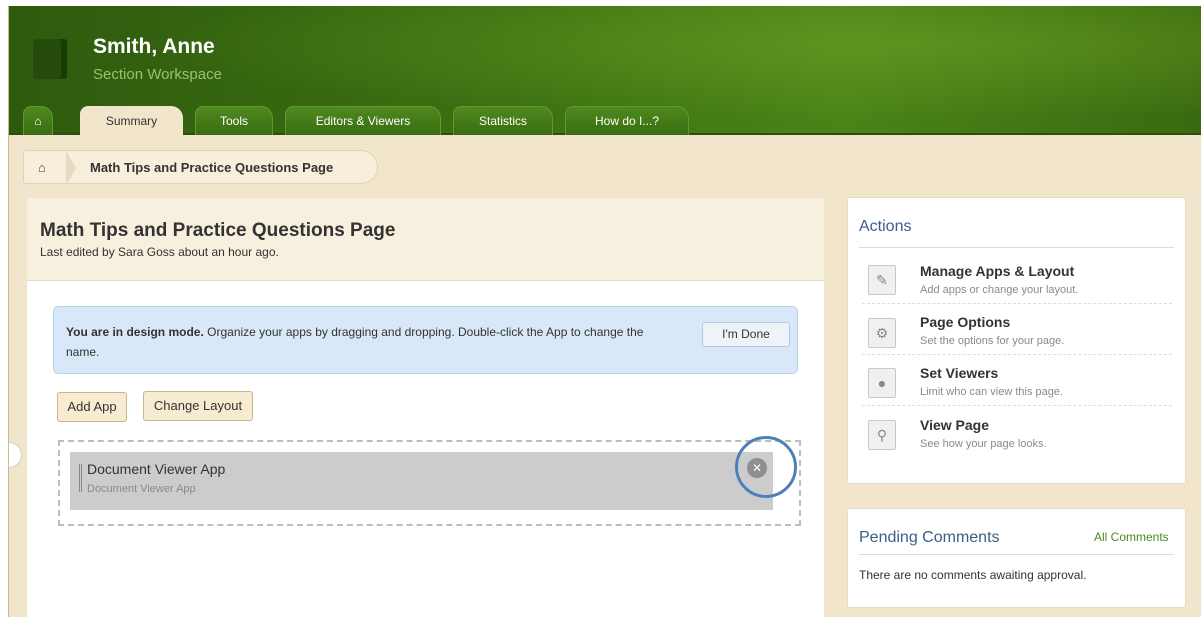  What do you see at coordinates (50, 59) in the screenshot?
I see `workspace-book-icon` at bounding box center [50, 59].